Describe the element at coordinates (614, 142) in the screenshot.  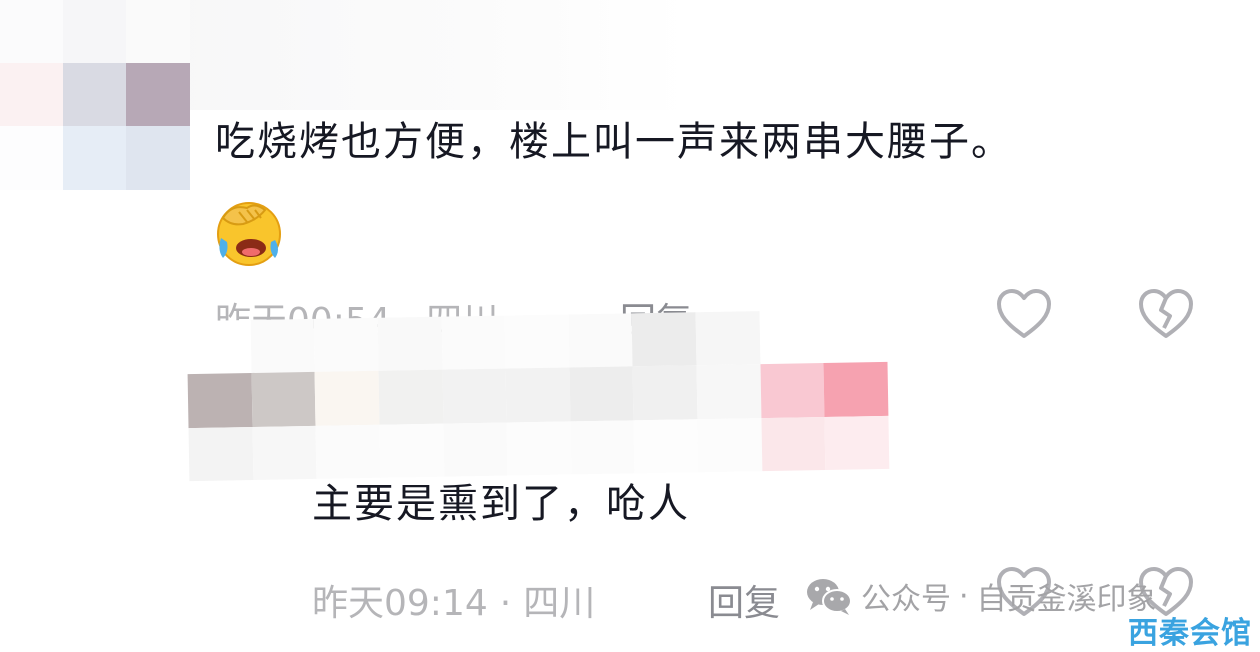
I see `comment-text: 吃烧烤也方便，楼上叫一声来两串大腰子。` at that location.